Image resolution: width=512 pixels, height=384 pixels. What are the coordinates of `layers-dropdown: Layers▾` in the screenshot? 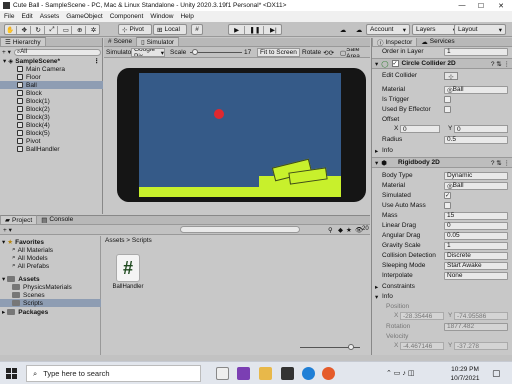 It's located at (436, 29).